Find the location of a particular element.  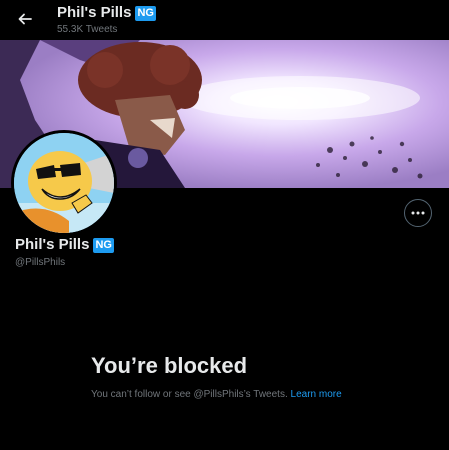

more-options-icon is located at coordinates (418, 213).